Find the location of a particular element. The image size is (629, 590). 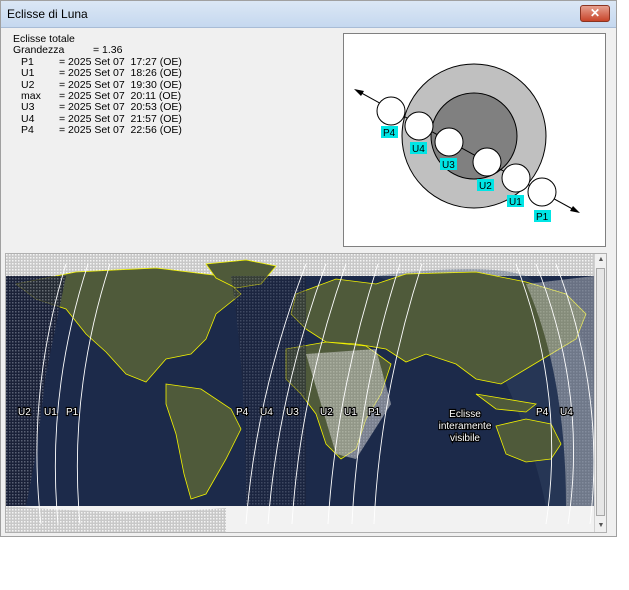

map-label-right-p4: P4 is located at coordinates (542, 412).